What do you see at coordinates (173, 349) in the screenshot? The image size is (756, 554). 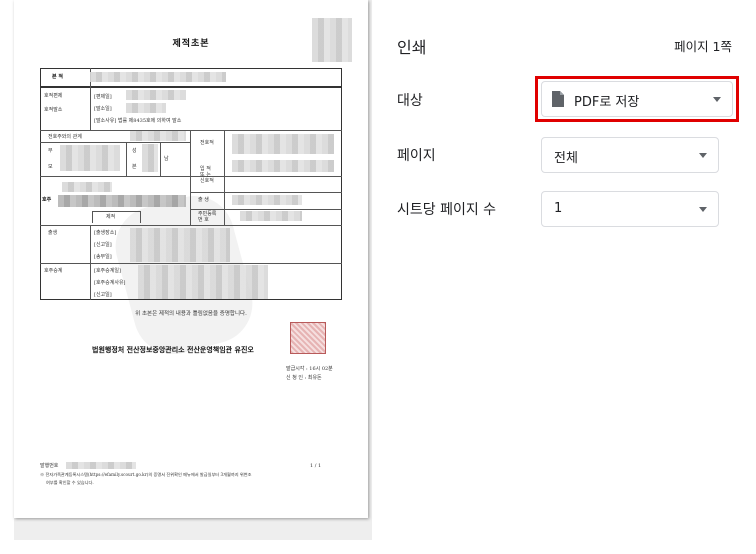 I see `issuer-name: 법원행정처 전산정보중앙관리소 전산운영책임관 유진오` at bounding box center [173, 349].